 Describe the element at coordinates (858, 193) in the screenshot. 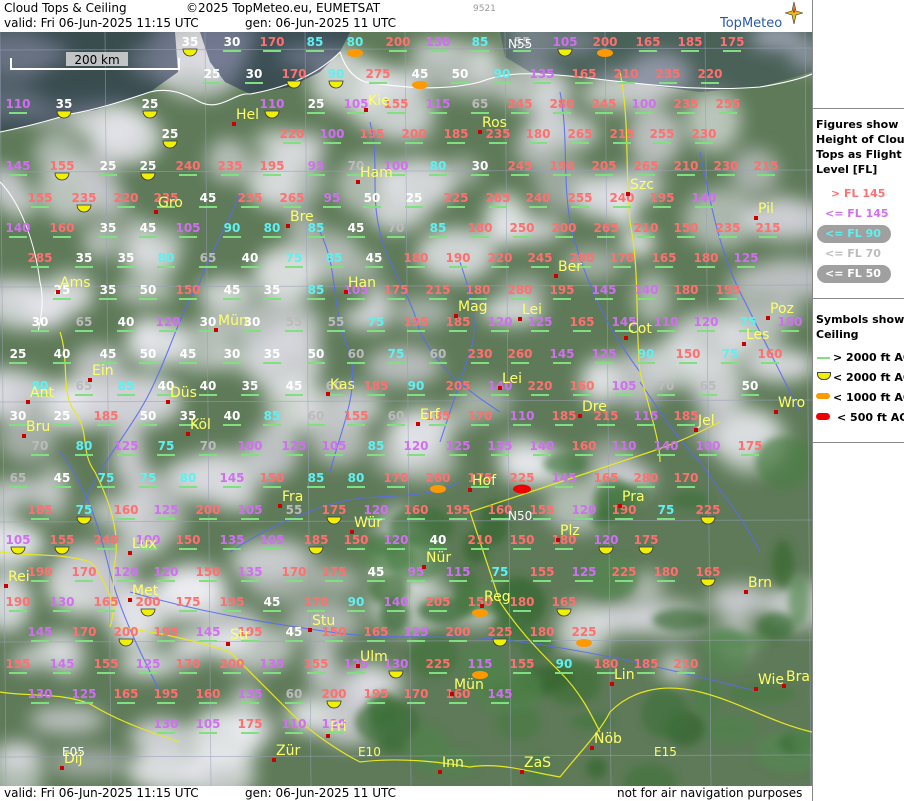

I see `legend-top-gt145: > FL 145` at that location.